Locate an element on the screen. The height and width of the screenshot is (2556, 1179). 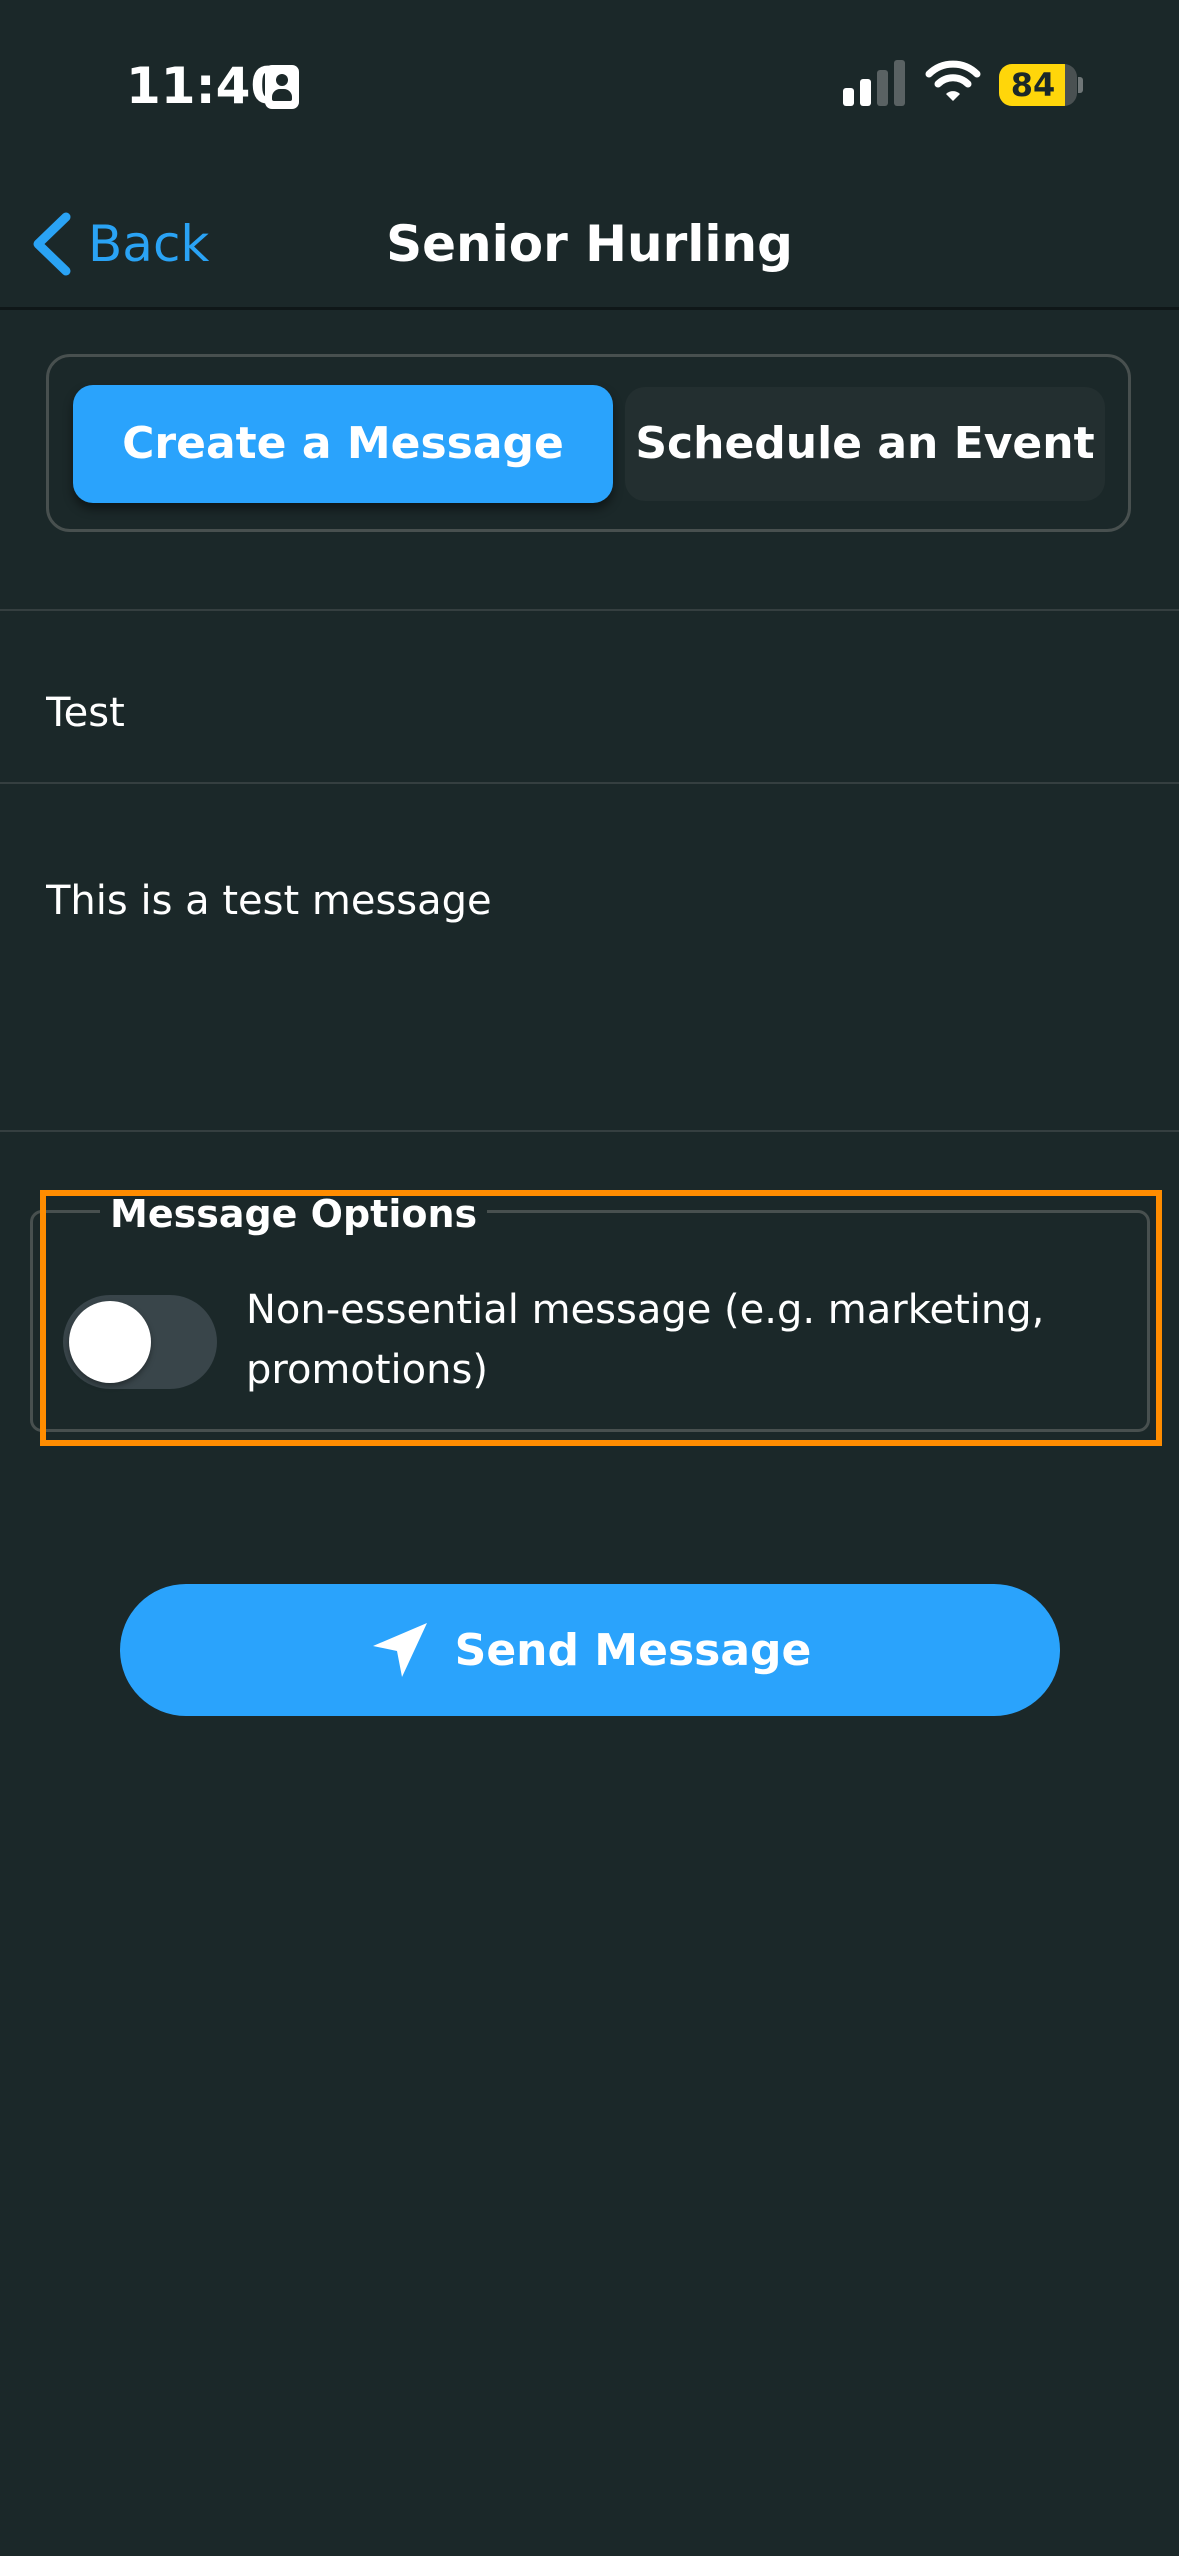
battery-percent: 84 is located at coordinates (1033, 85).